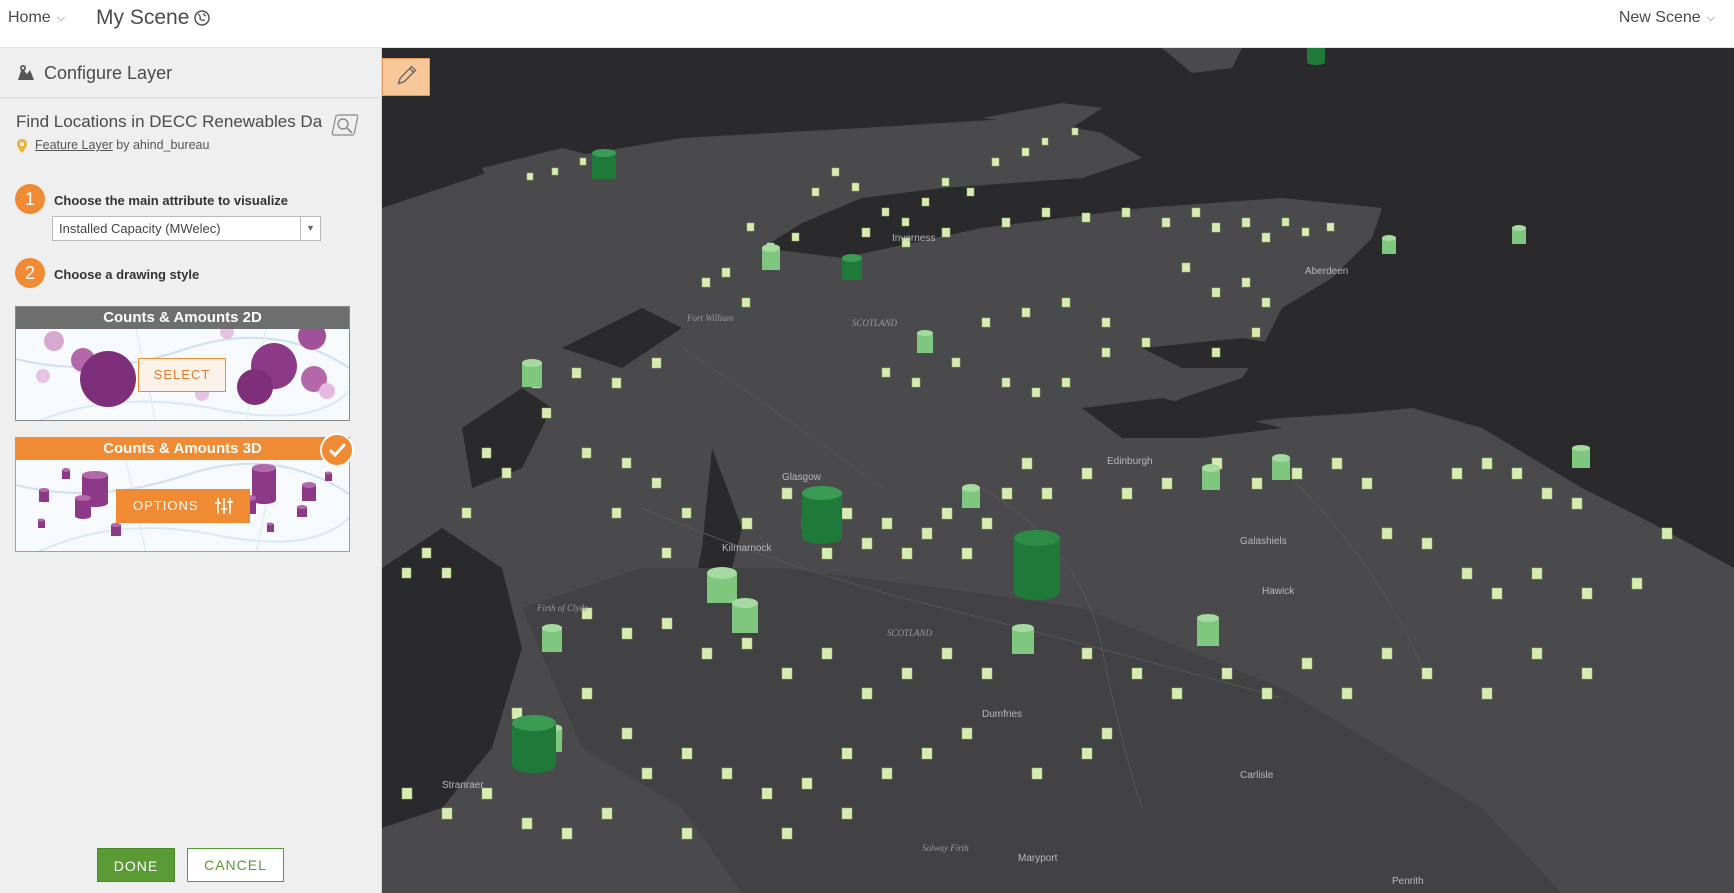 This screenshot has height=893, width=1734. Describe the element at coordinates (182, 449) in the screenshot. I see `style-card-3d-title: Counts & Amounts 3D` at that location.